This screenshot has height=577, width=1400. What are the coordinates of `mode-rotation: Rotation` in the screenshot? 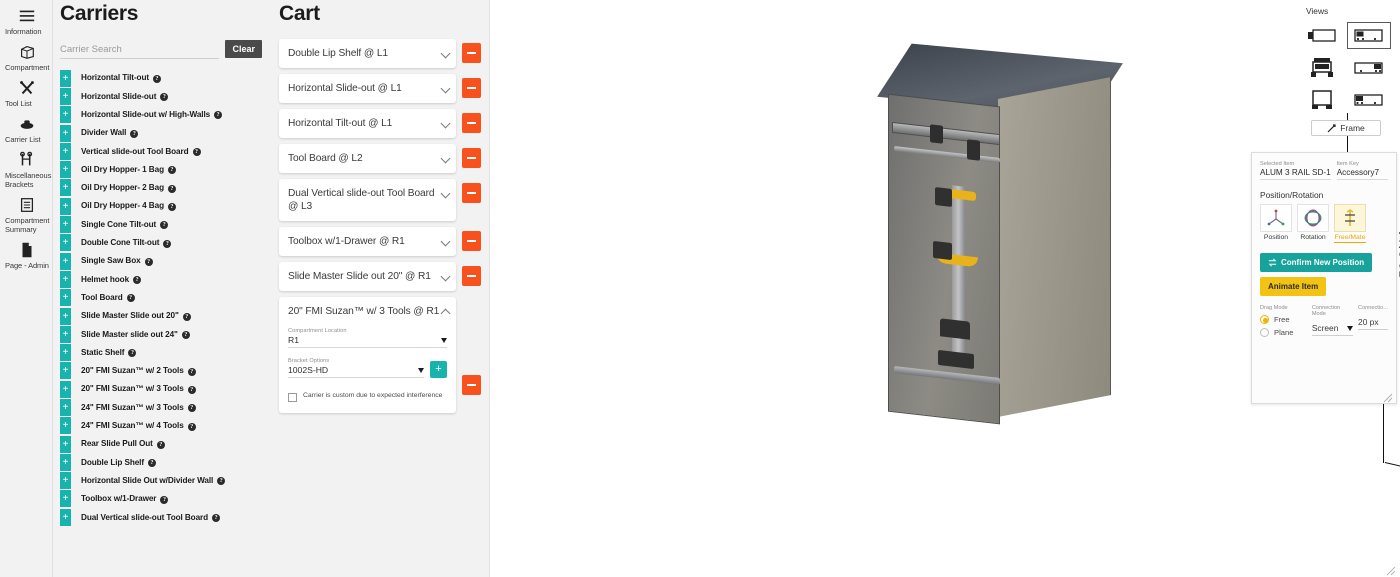 It's located at (1313, 223).